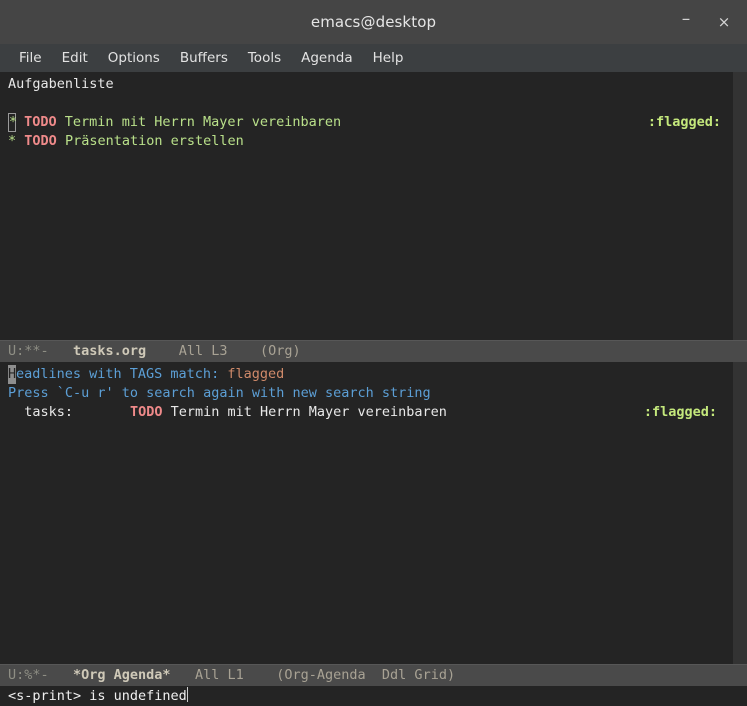  Describe the element at coordinates (388, 58) in the screenshot. I see `menu-item-help: Help` at that location.